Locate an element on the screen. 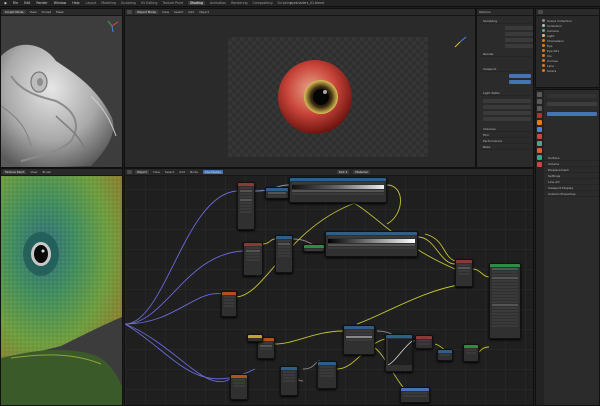  tab-shading: Shading is located at coordinates (196, 3).